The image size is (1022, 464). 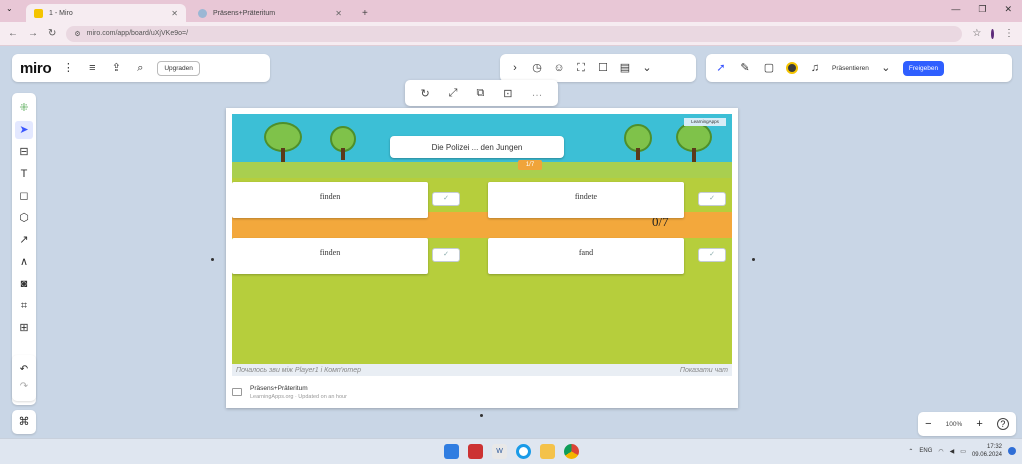 What do you see at coordinates (815, 68) in the screenshot?
I see `bell-icon: ♫` at bounding box center [815, 68].